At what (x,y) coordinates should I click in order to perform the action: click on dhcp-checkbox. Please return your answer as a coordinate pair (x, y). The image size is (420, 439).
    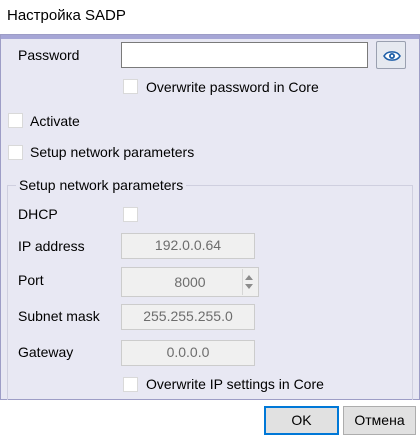
    Looking at the image, I should click on (130, 214).